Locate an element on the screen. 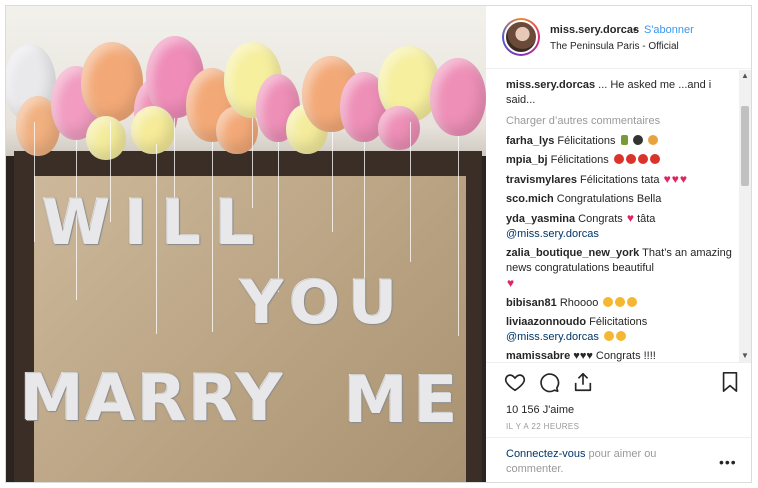 This screenshot has width=758, height=488. post-actions: 10 156 J'aime IL Y A 22 HEURES is located at coordinates (618, 399).